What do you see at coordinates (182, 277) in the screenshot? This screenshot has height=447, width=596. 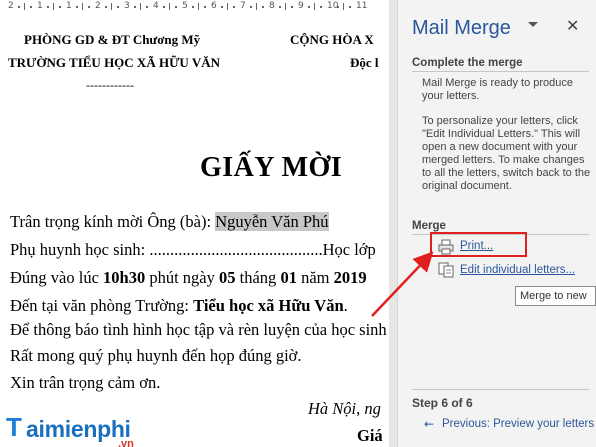 I see `day-label: phút ngày` at bounding box center [182, 277].